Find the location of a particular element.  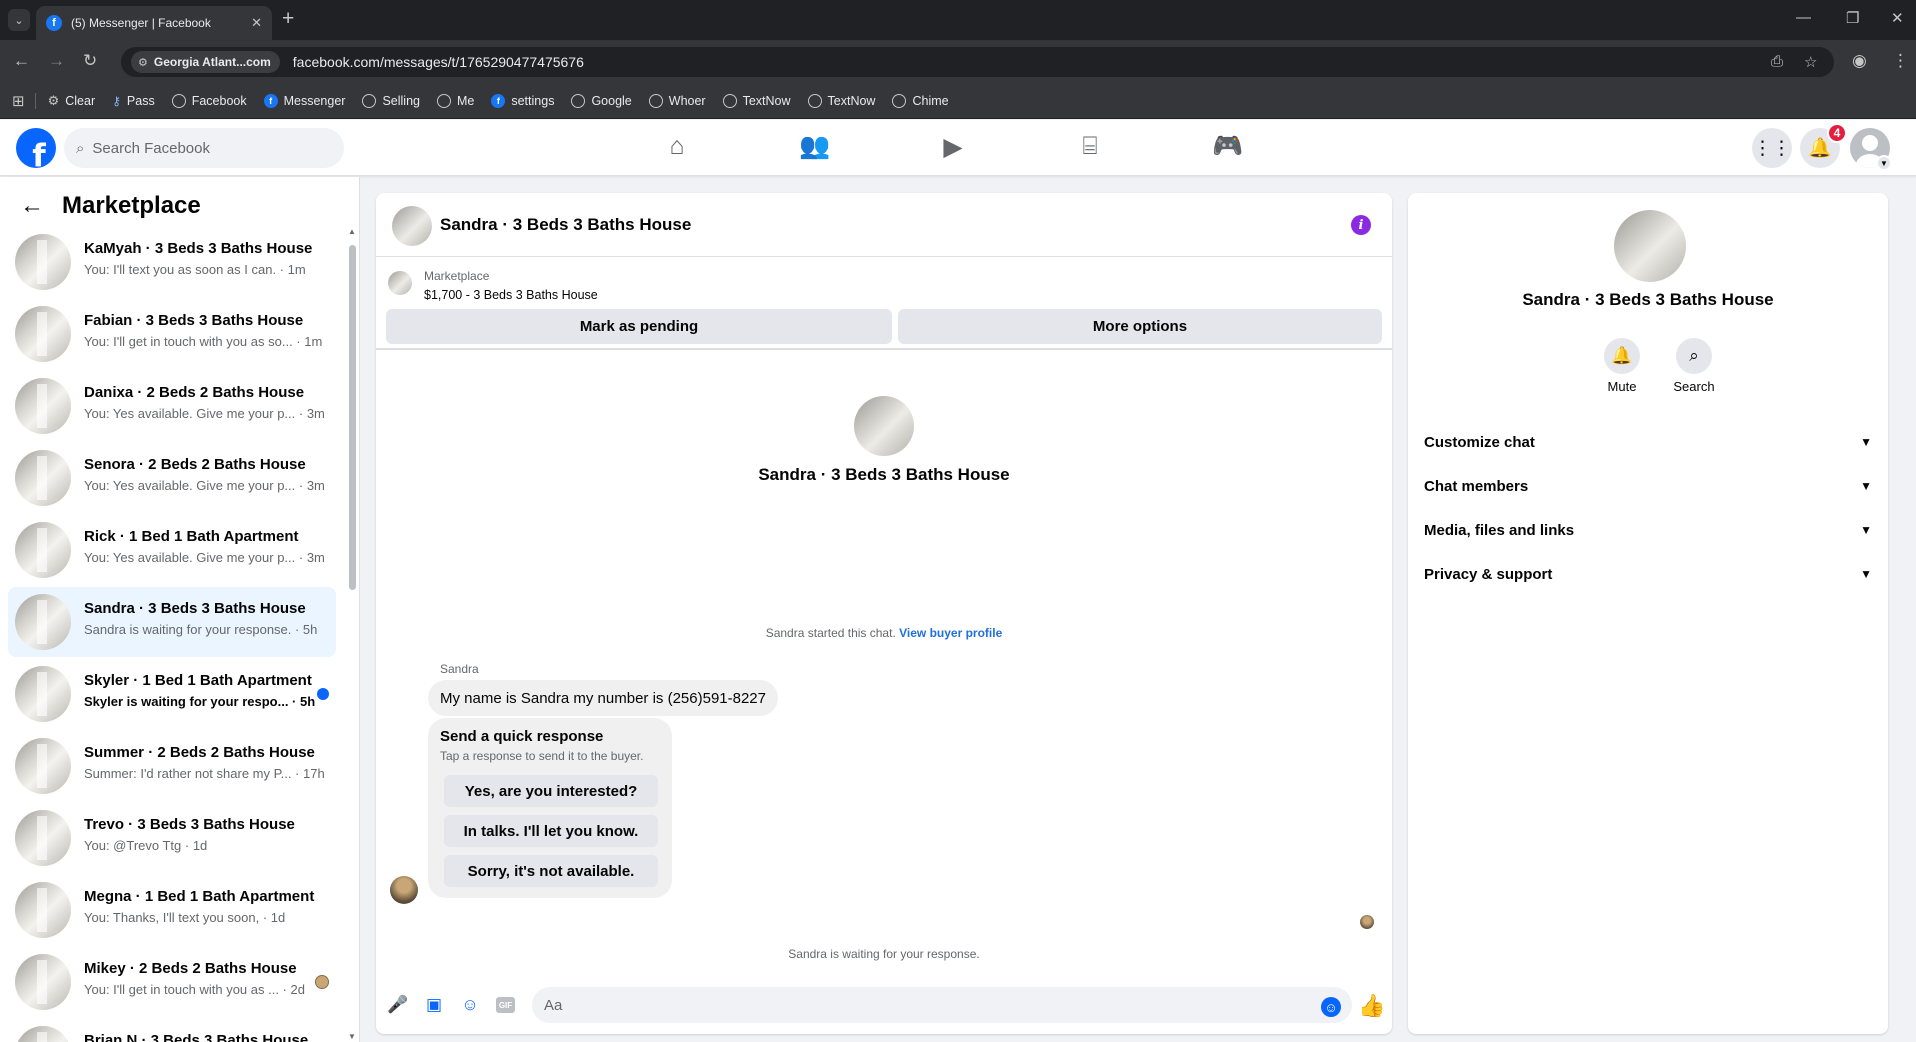

minimize-window-icon: — is located at coordinates (1803, 17).